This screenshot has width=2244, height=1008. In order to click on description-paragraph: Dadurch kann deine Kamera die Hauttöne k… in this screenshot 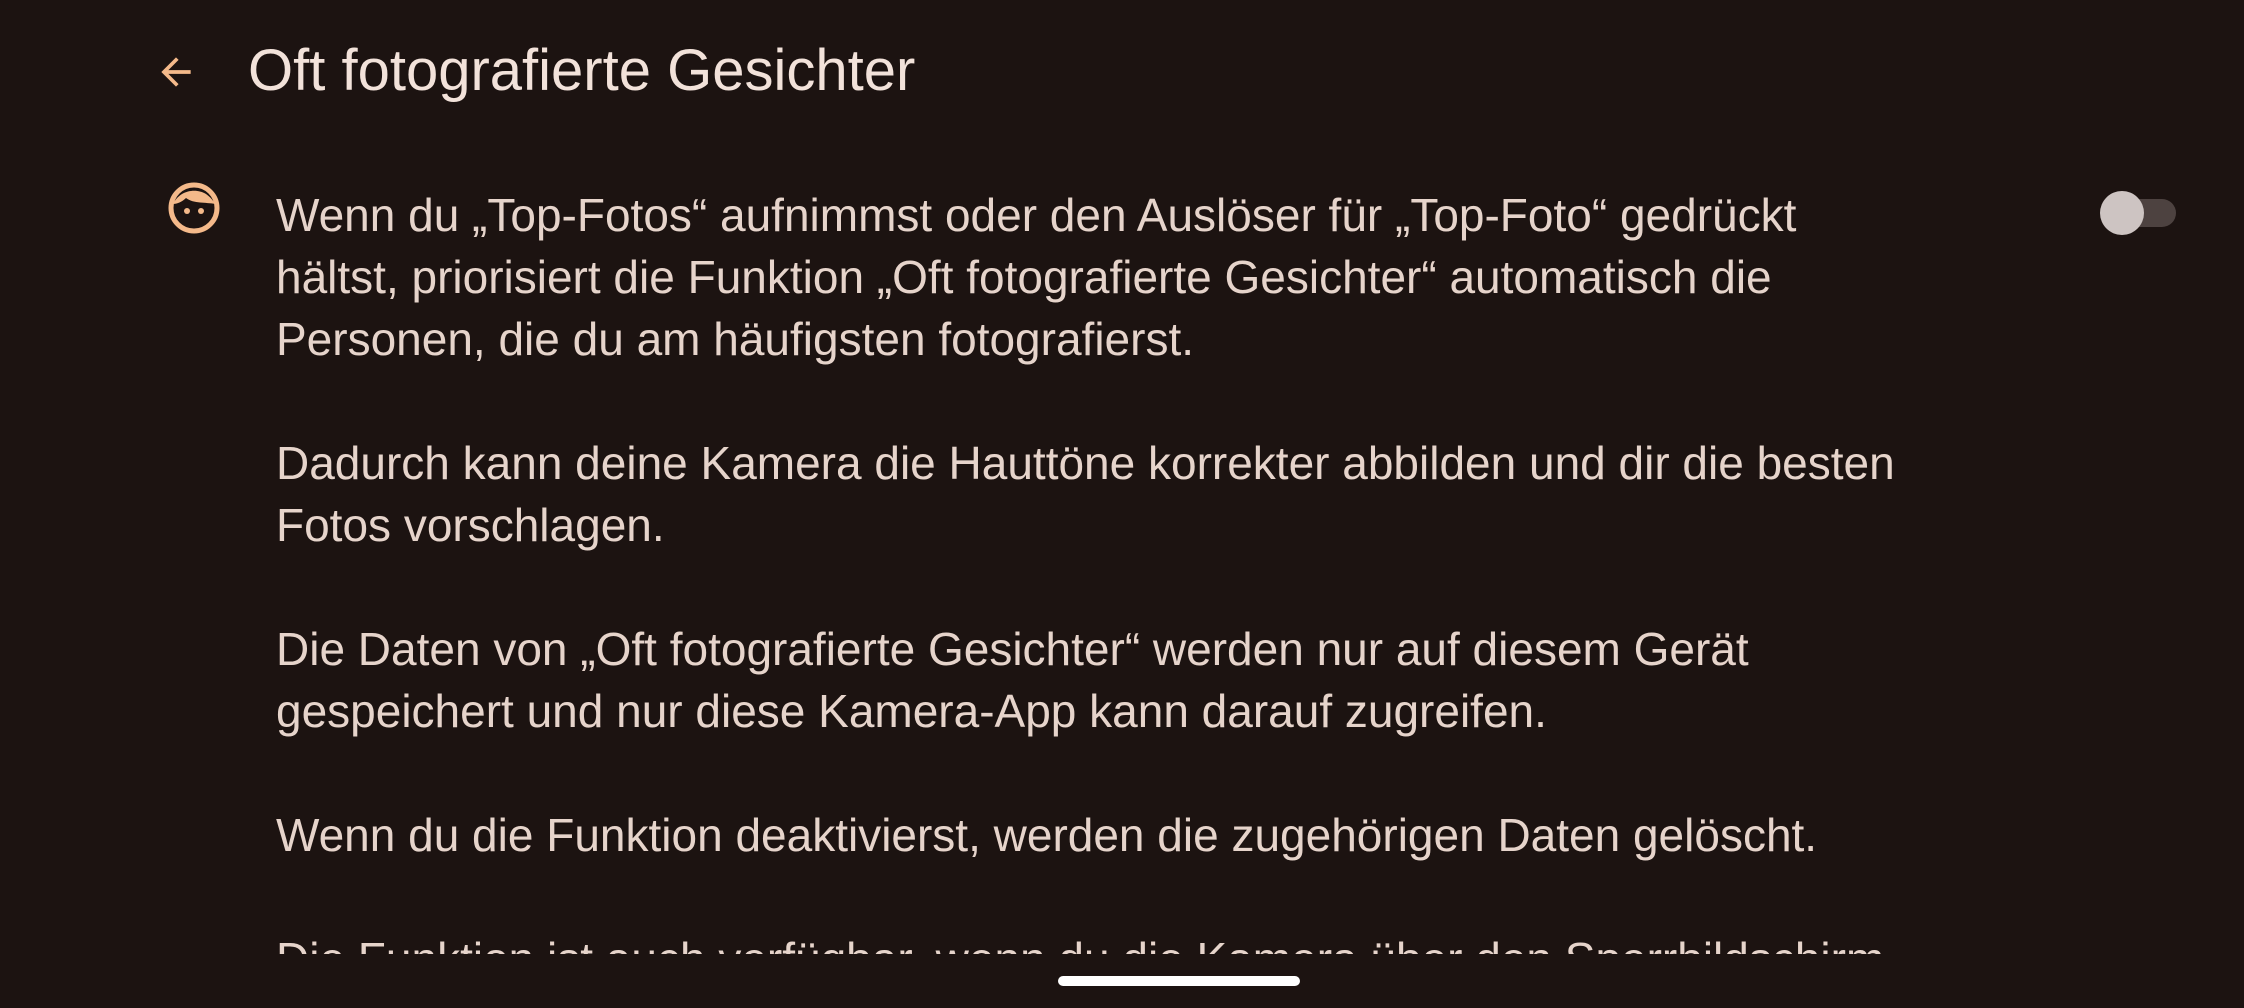, I will do `click(1085, 494)`.